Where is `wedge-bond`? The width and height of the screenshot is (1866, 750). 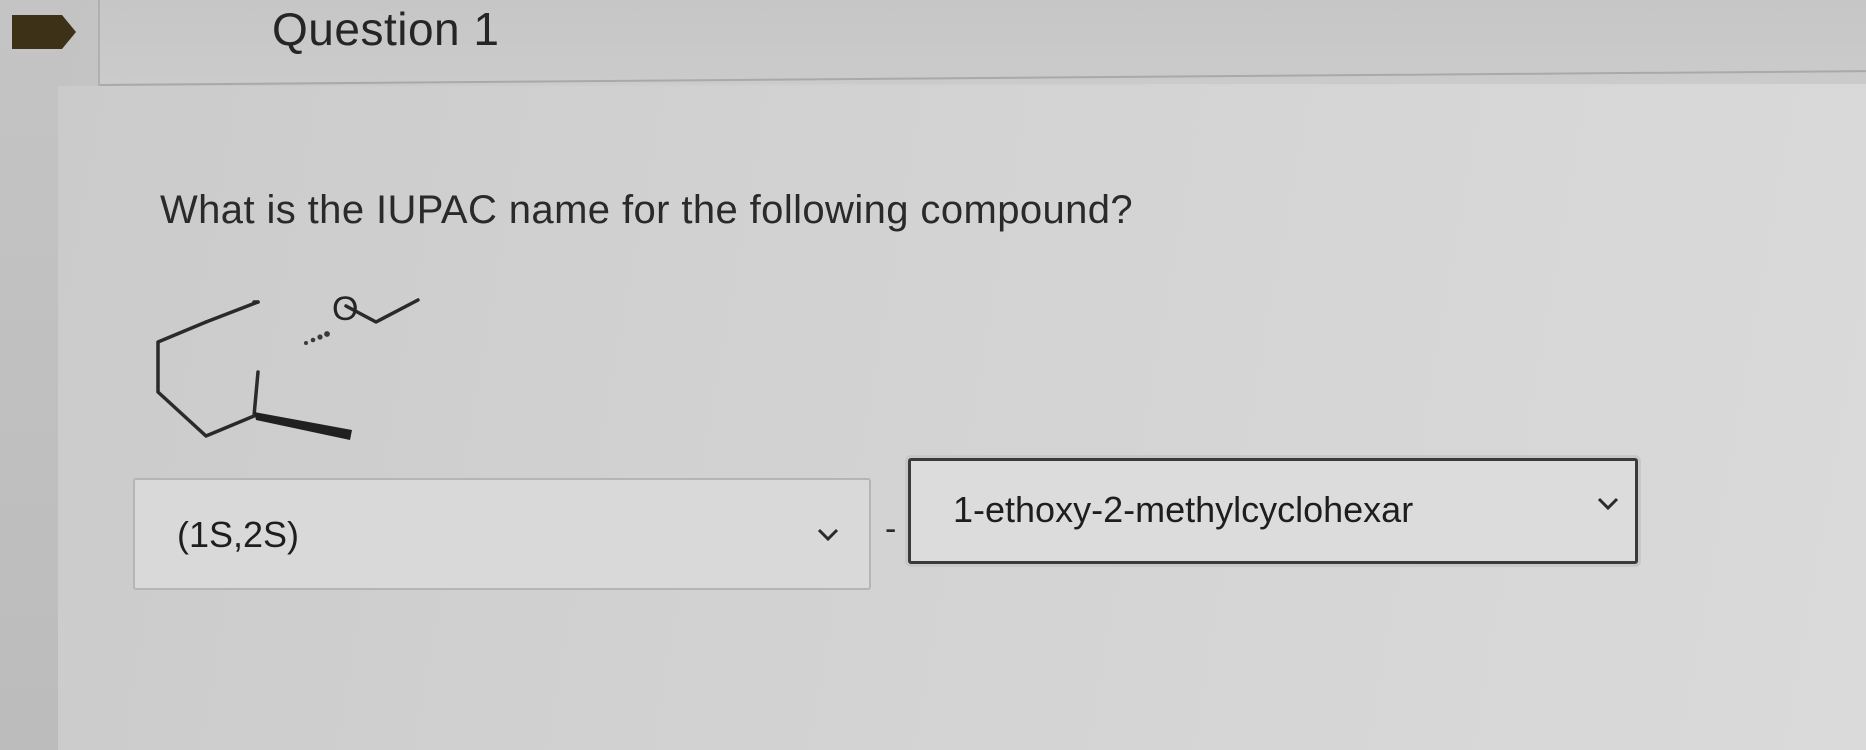 wedge-bond is located at coordinates (303, 426).